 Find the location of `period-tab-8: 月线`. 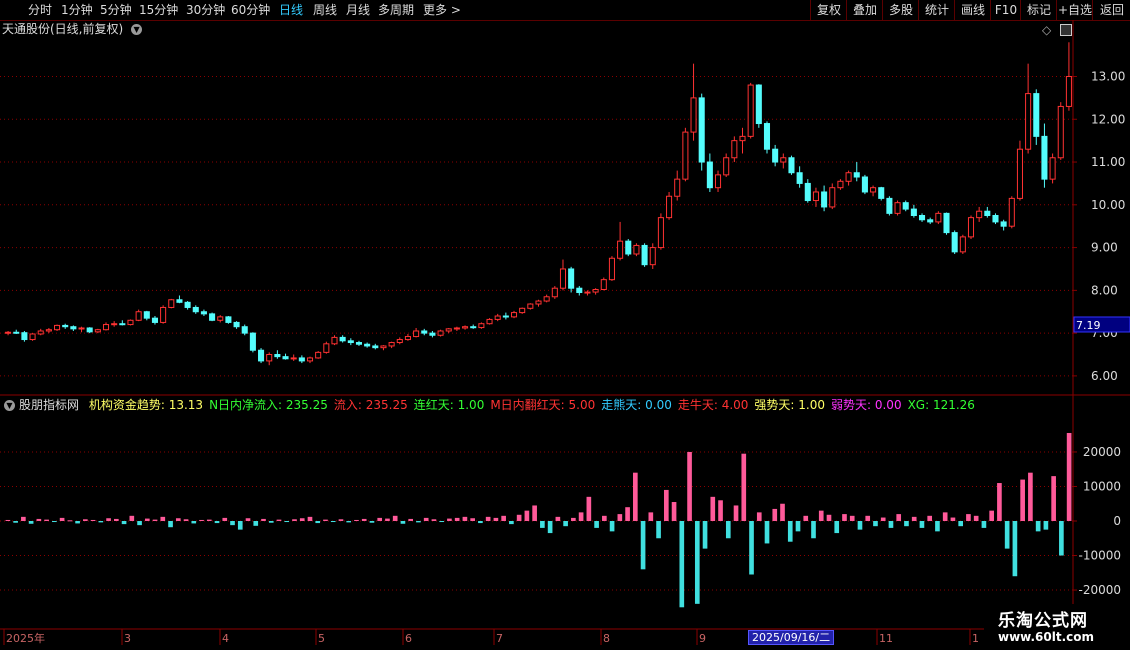

period-tab-8: 月线 is located at coordinates (358, 10).